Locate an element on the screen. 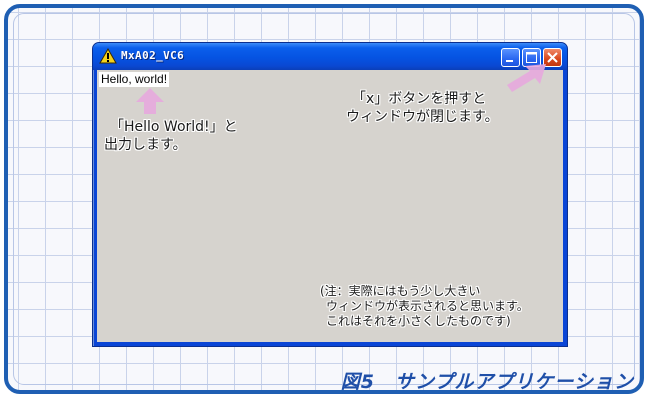  hello-note-line-2: 出力します。 is located at coordinates (145, 145).